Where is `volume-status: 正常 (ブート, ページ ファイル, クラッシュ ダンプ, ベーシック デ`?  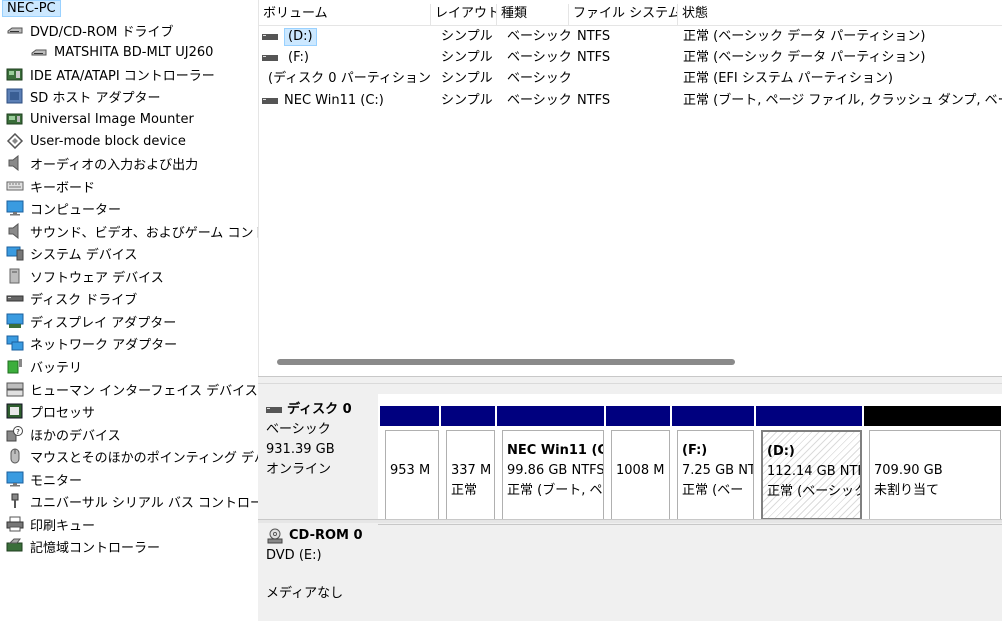
volume-status: 正常 (ブート, ページ ファイル, クラッシュ ダンプ, ベーシック デ is located at coordinates (842, 100).